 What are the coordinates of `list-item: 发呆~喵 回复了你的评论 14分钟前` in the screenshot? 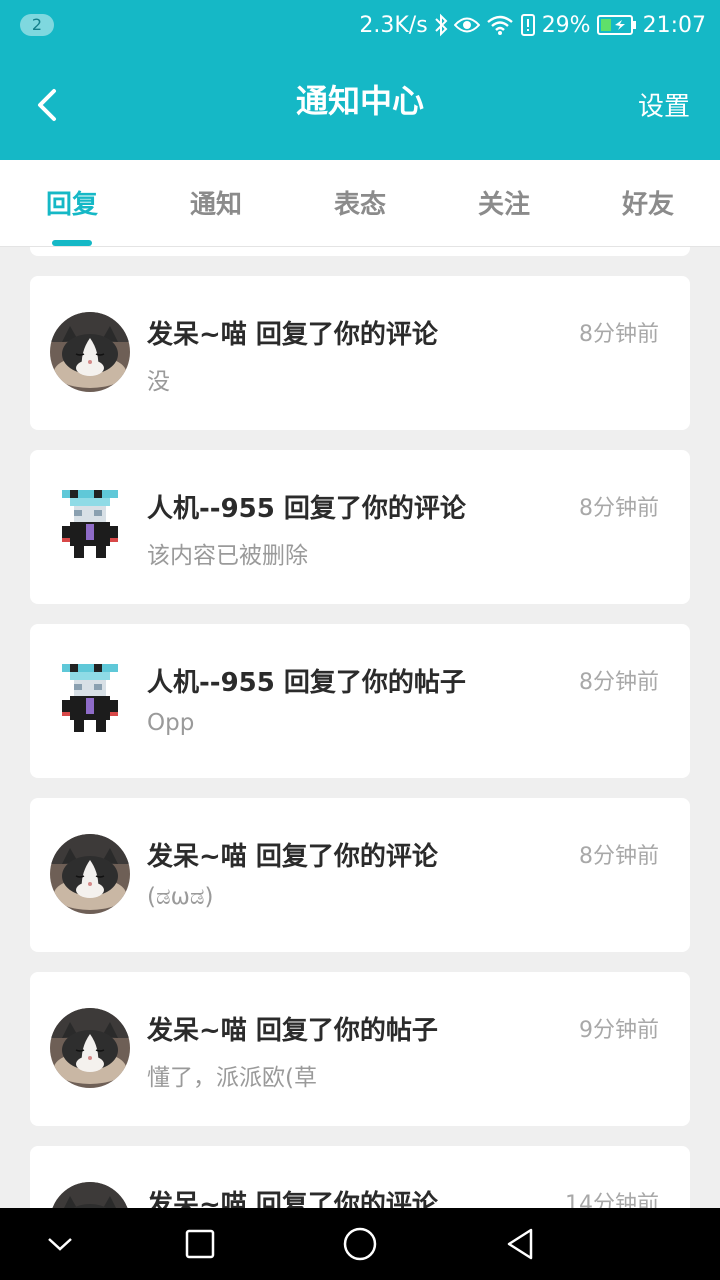 It's located at (360, 1177).